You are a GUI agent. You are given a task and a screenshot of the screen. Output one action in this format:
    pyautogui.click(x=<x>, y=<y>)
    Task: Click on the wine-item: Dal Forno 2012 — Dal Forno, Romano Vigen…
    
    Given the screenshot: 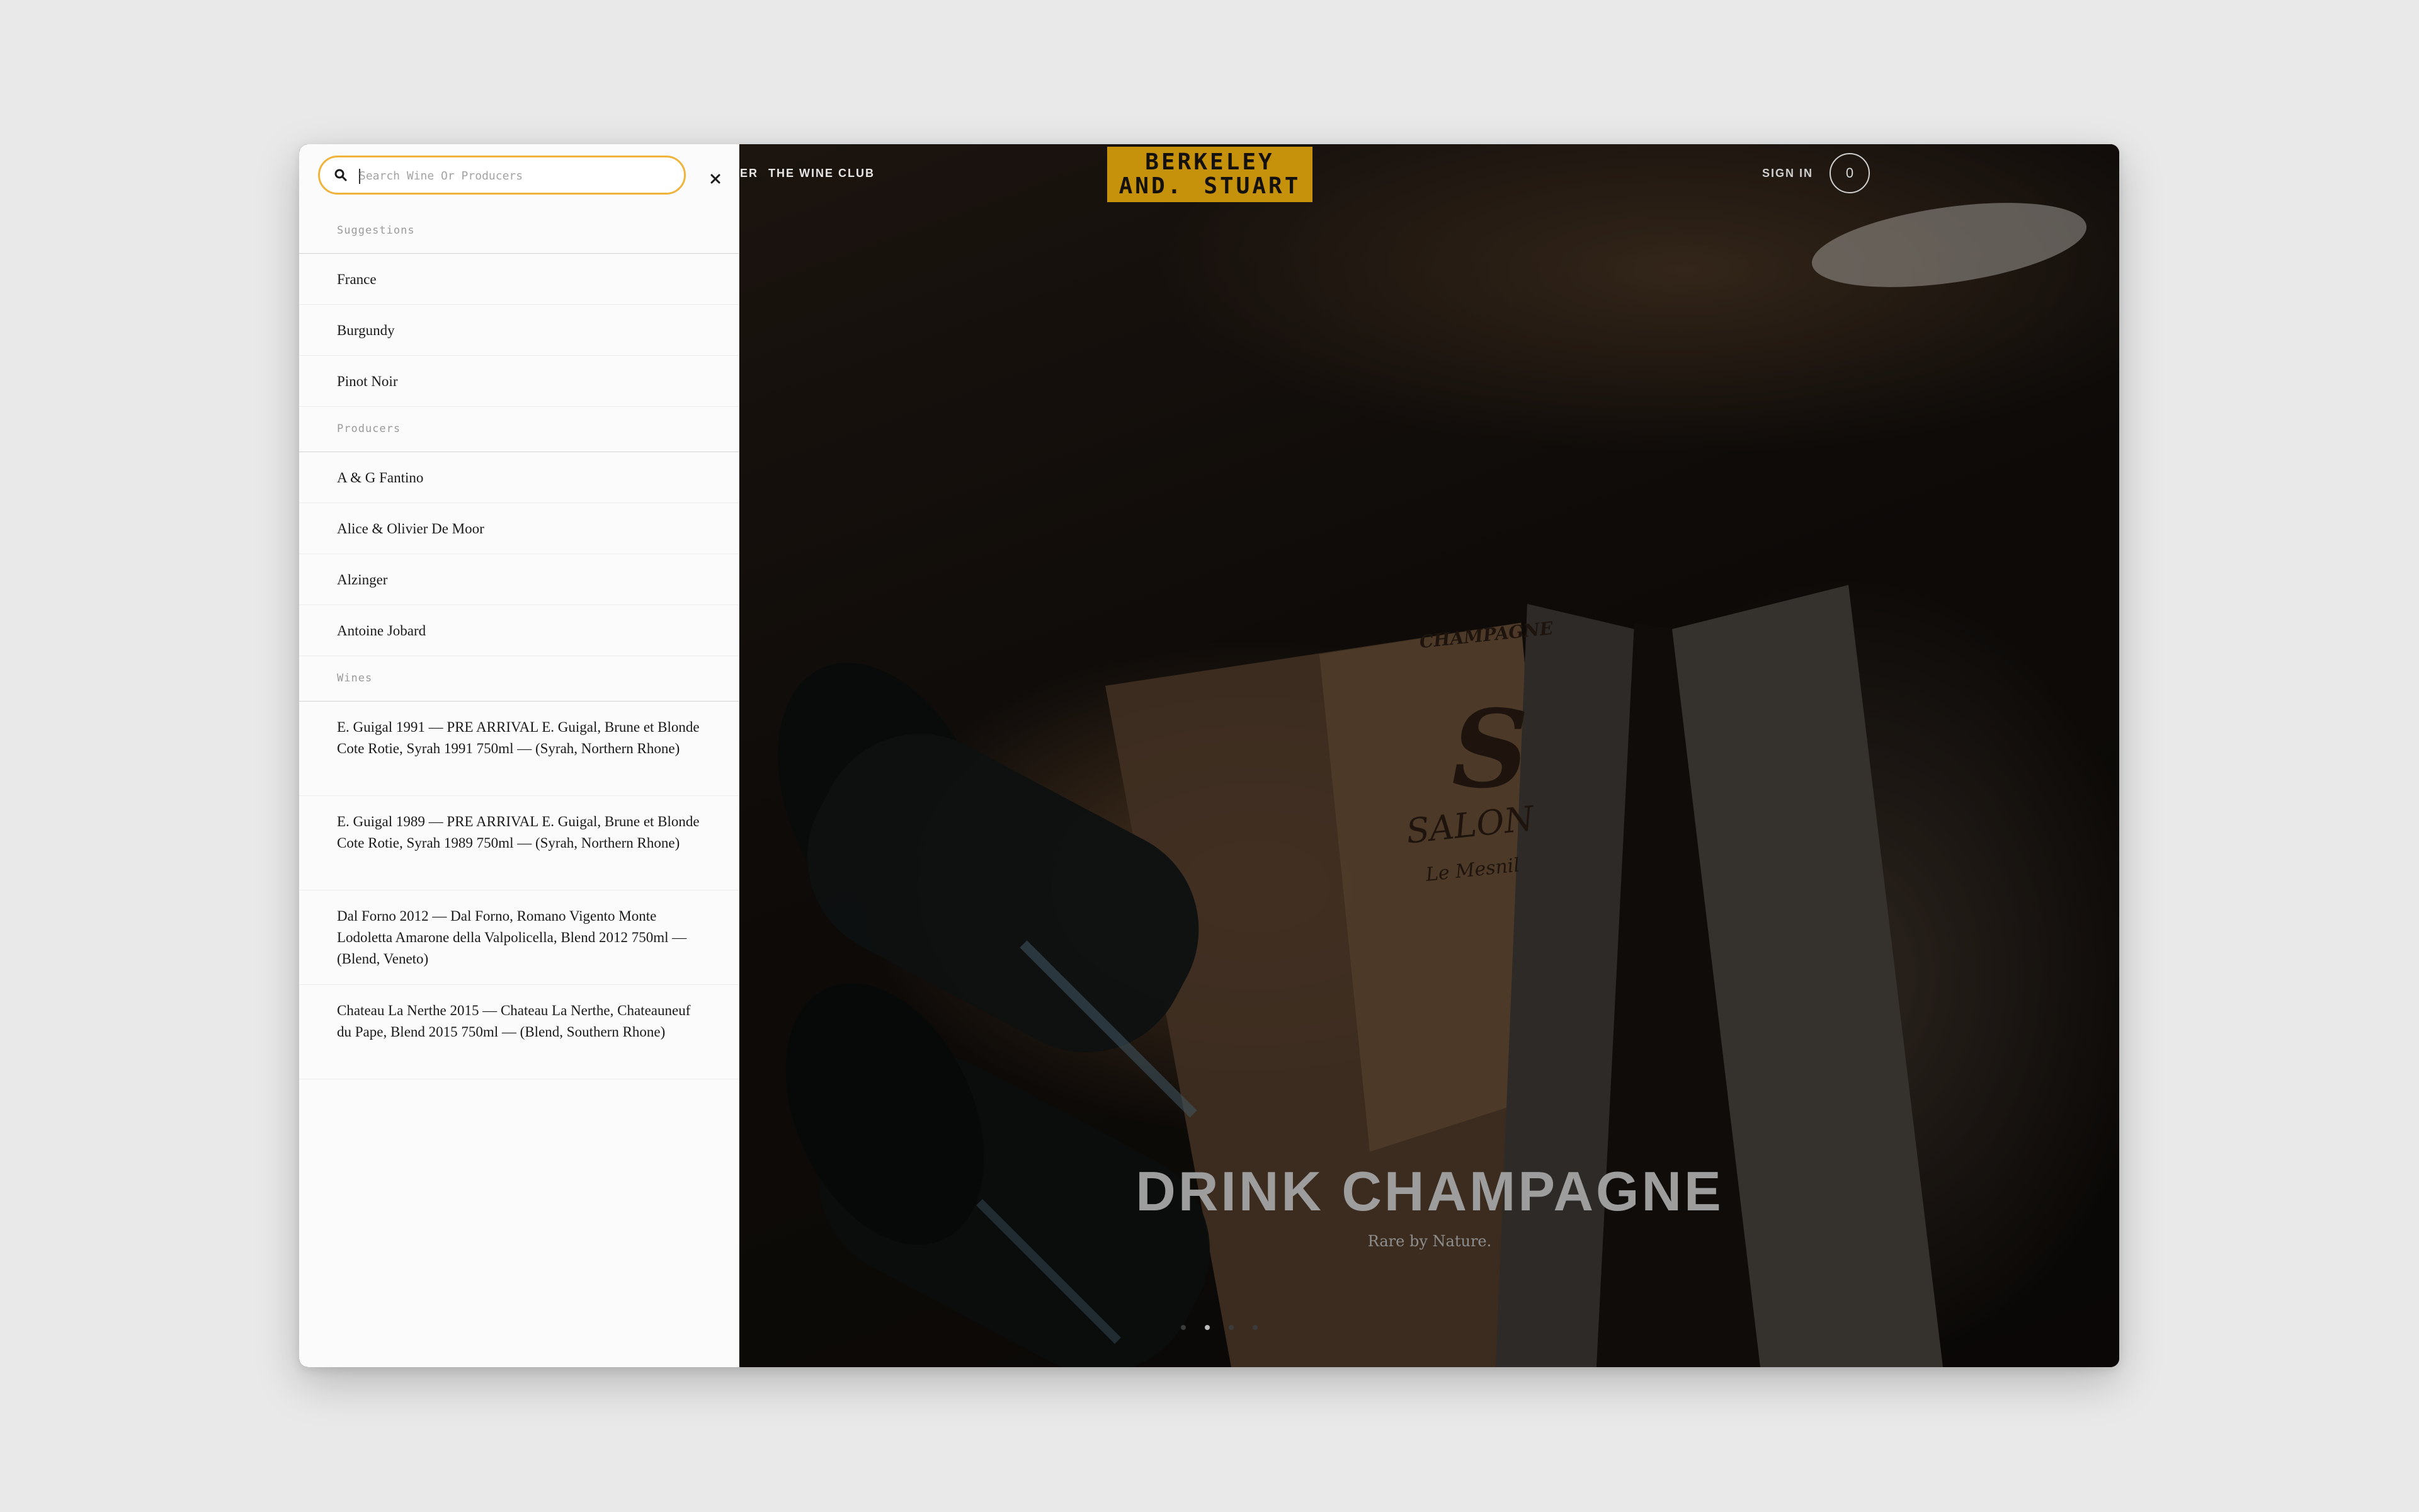 What is the action you would take?
    pyautogui.click(x=519, y=938)
    